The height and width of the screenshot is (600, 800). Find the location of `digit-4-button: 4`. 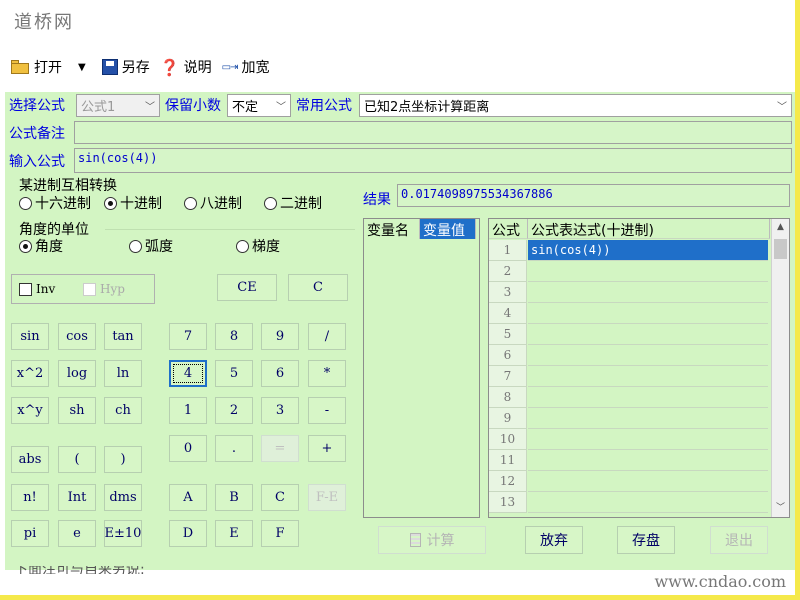

digit-4-button: 4 is located at coordinates (188, 373).